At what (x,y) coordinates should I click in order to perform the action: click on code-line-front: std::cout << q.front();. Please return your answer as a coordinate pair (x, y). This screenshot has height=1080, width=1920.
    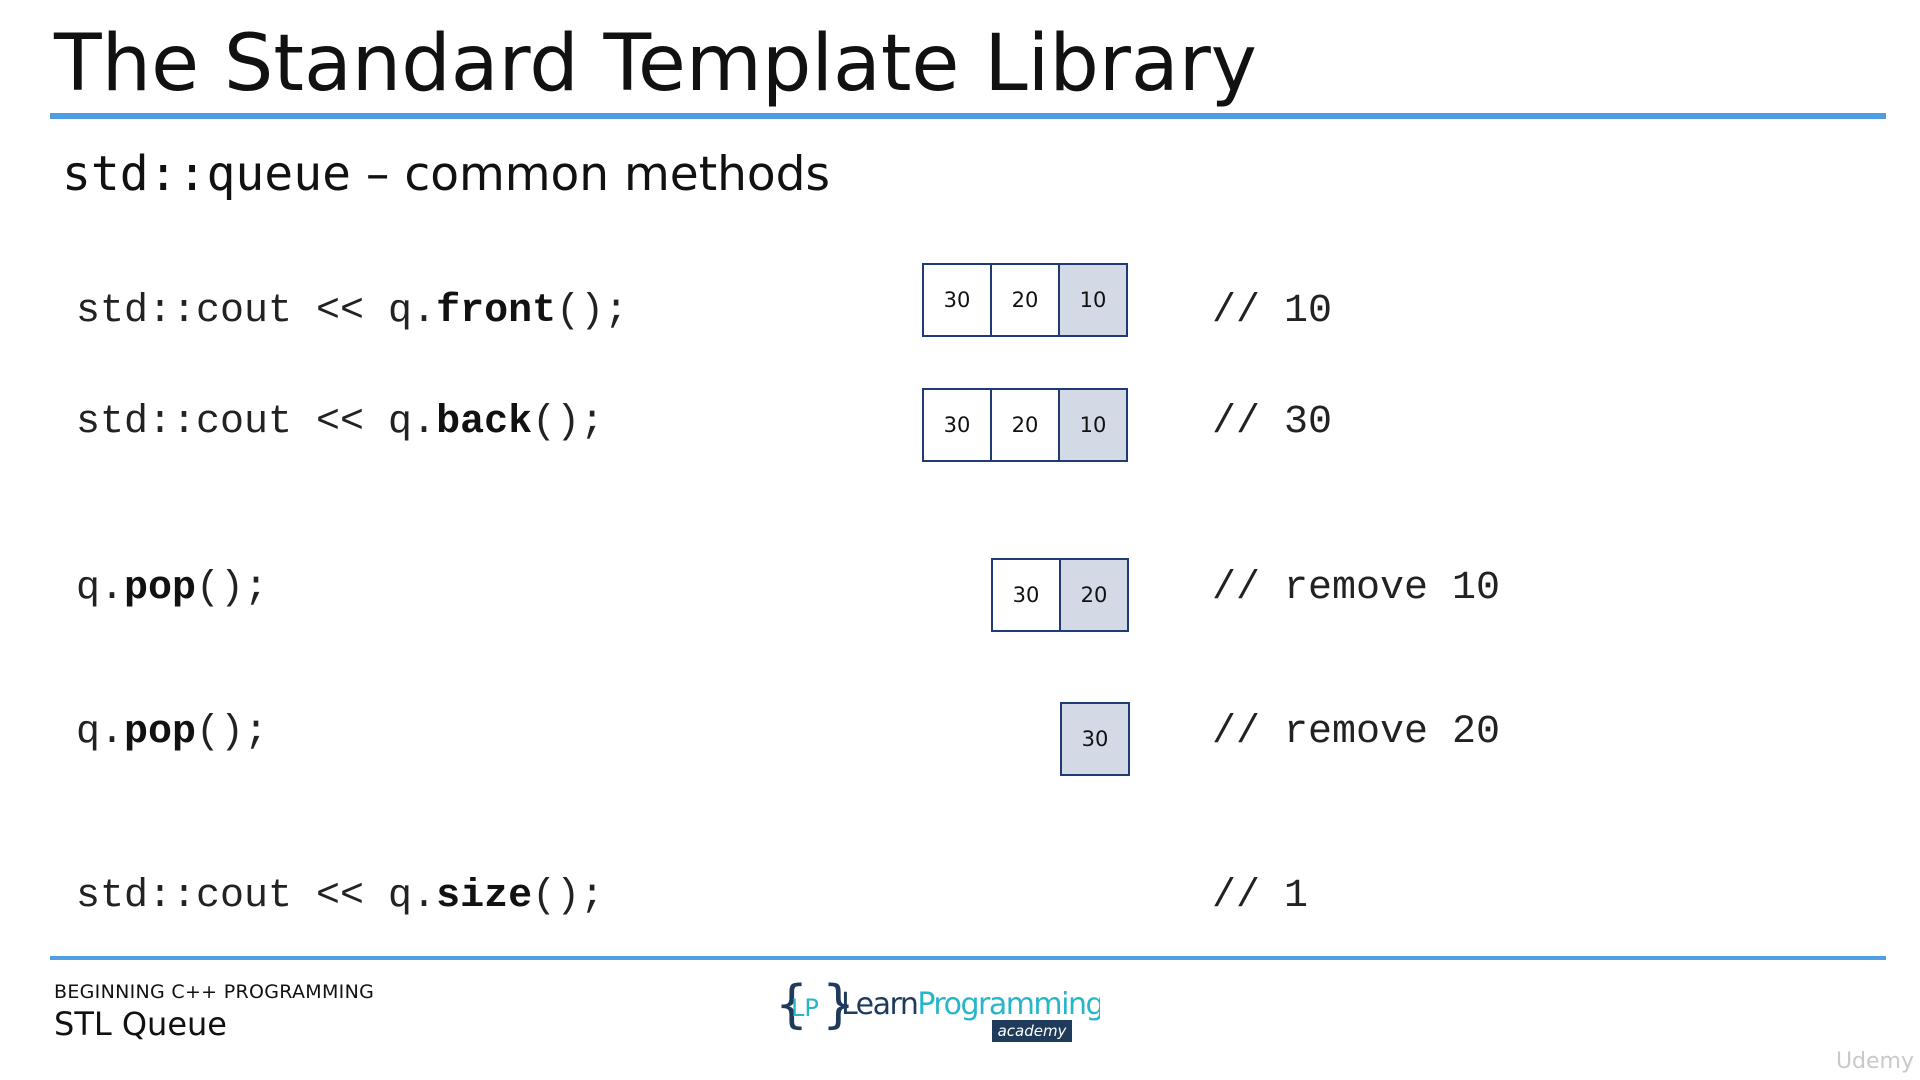
    Looking at the image, I should click on (352, 312).